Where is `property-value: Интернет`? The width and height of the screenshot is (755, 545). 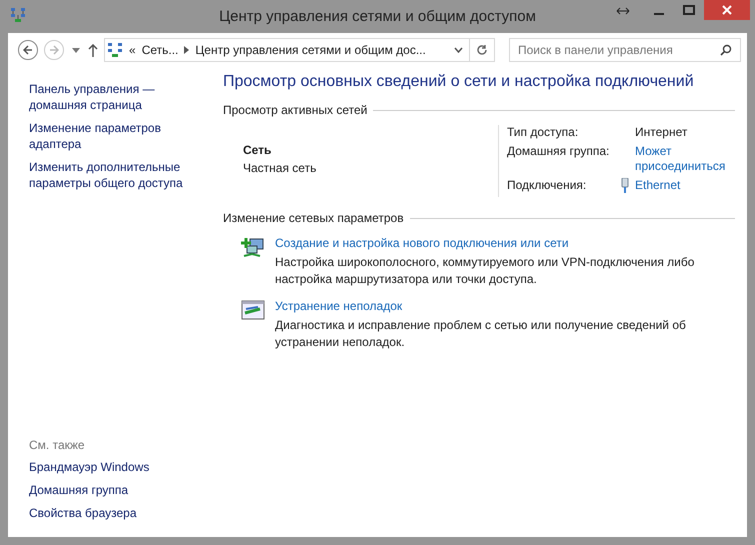 property-value: Интернет is located at coordinates (661, 132).